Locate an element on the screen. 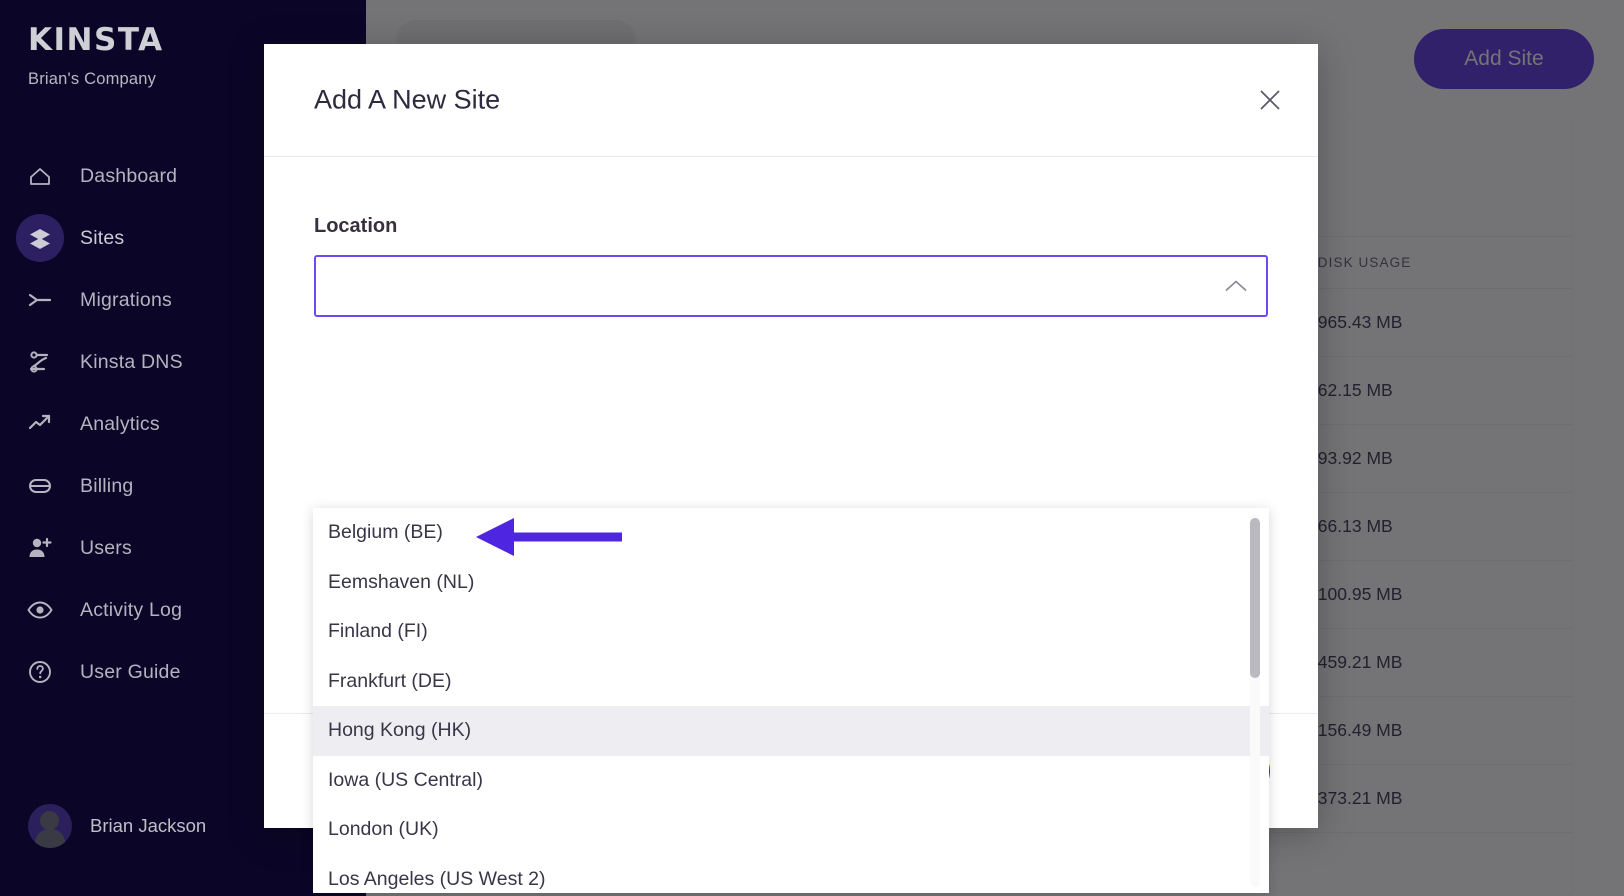  sidebar-item-label: Migrations is located at coordinates (126, 299).